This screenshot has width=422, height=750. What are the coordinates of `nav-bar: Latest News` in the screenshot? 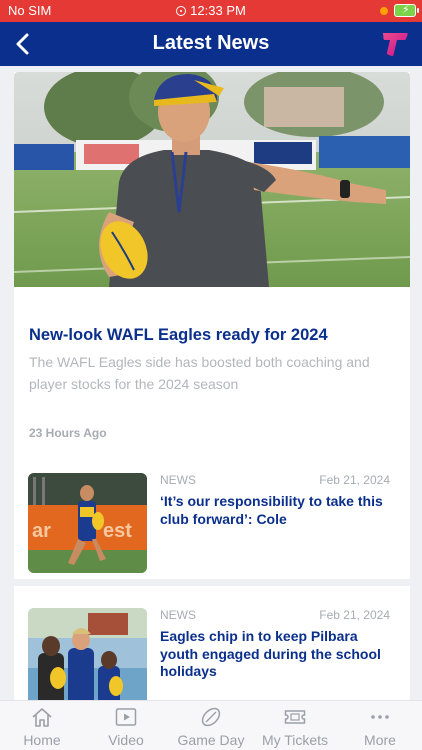 It's located at (211, 44).